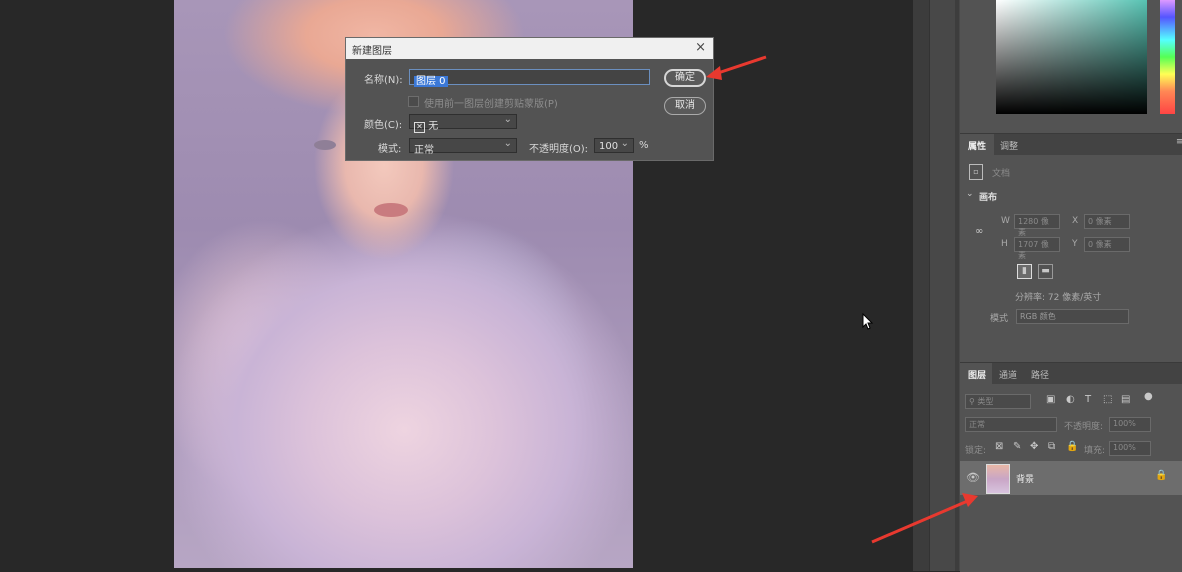 The width and height of the screenshot is (1182, 572). I want to click on mouse-cursor-icon, so click(868, 321).